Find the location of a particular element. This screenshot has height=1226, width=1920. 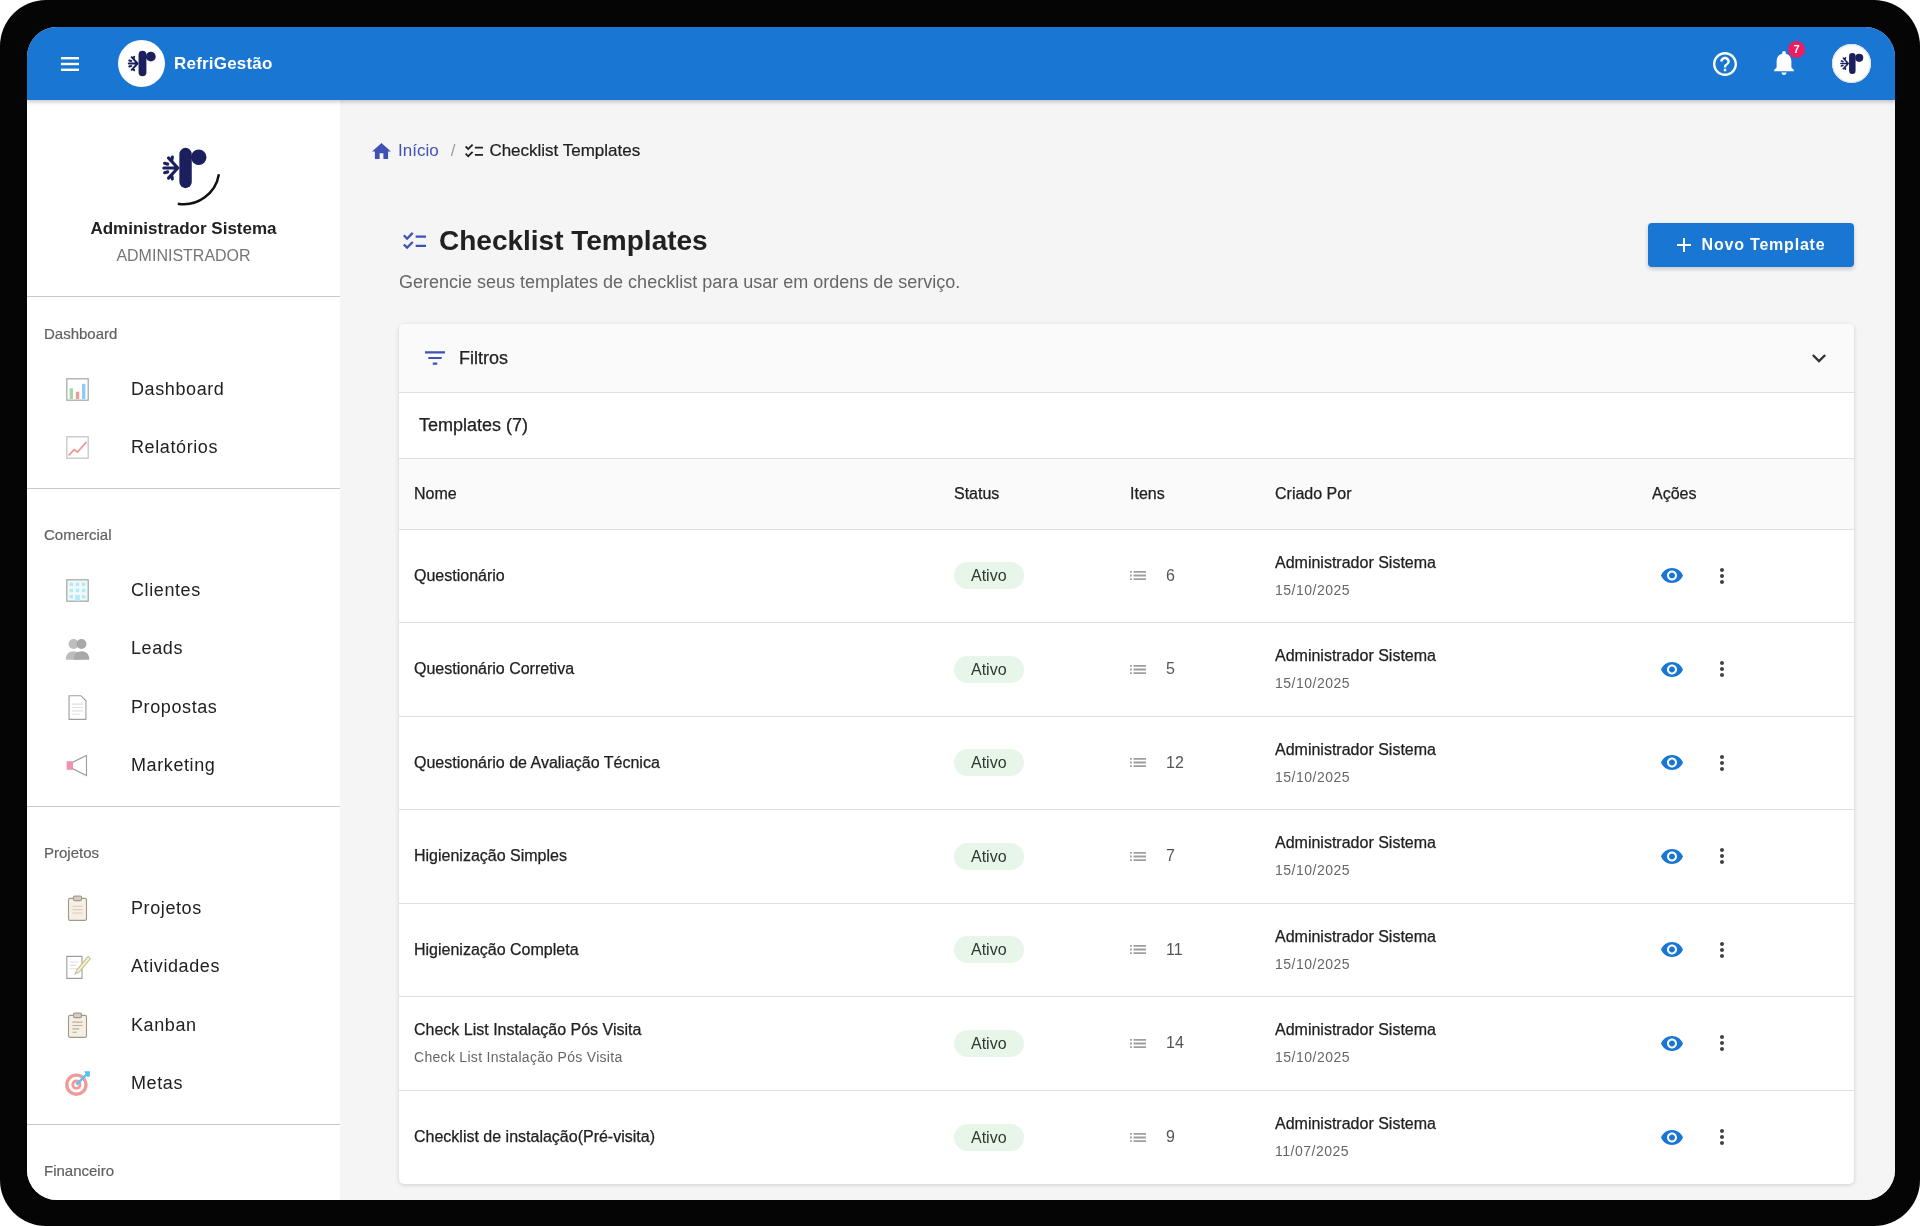

template-name: Higienização Simples is located at coordinates (491, 856).